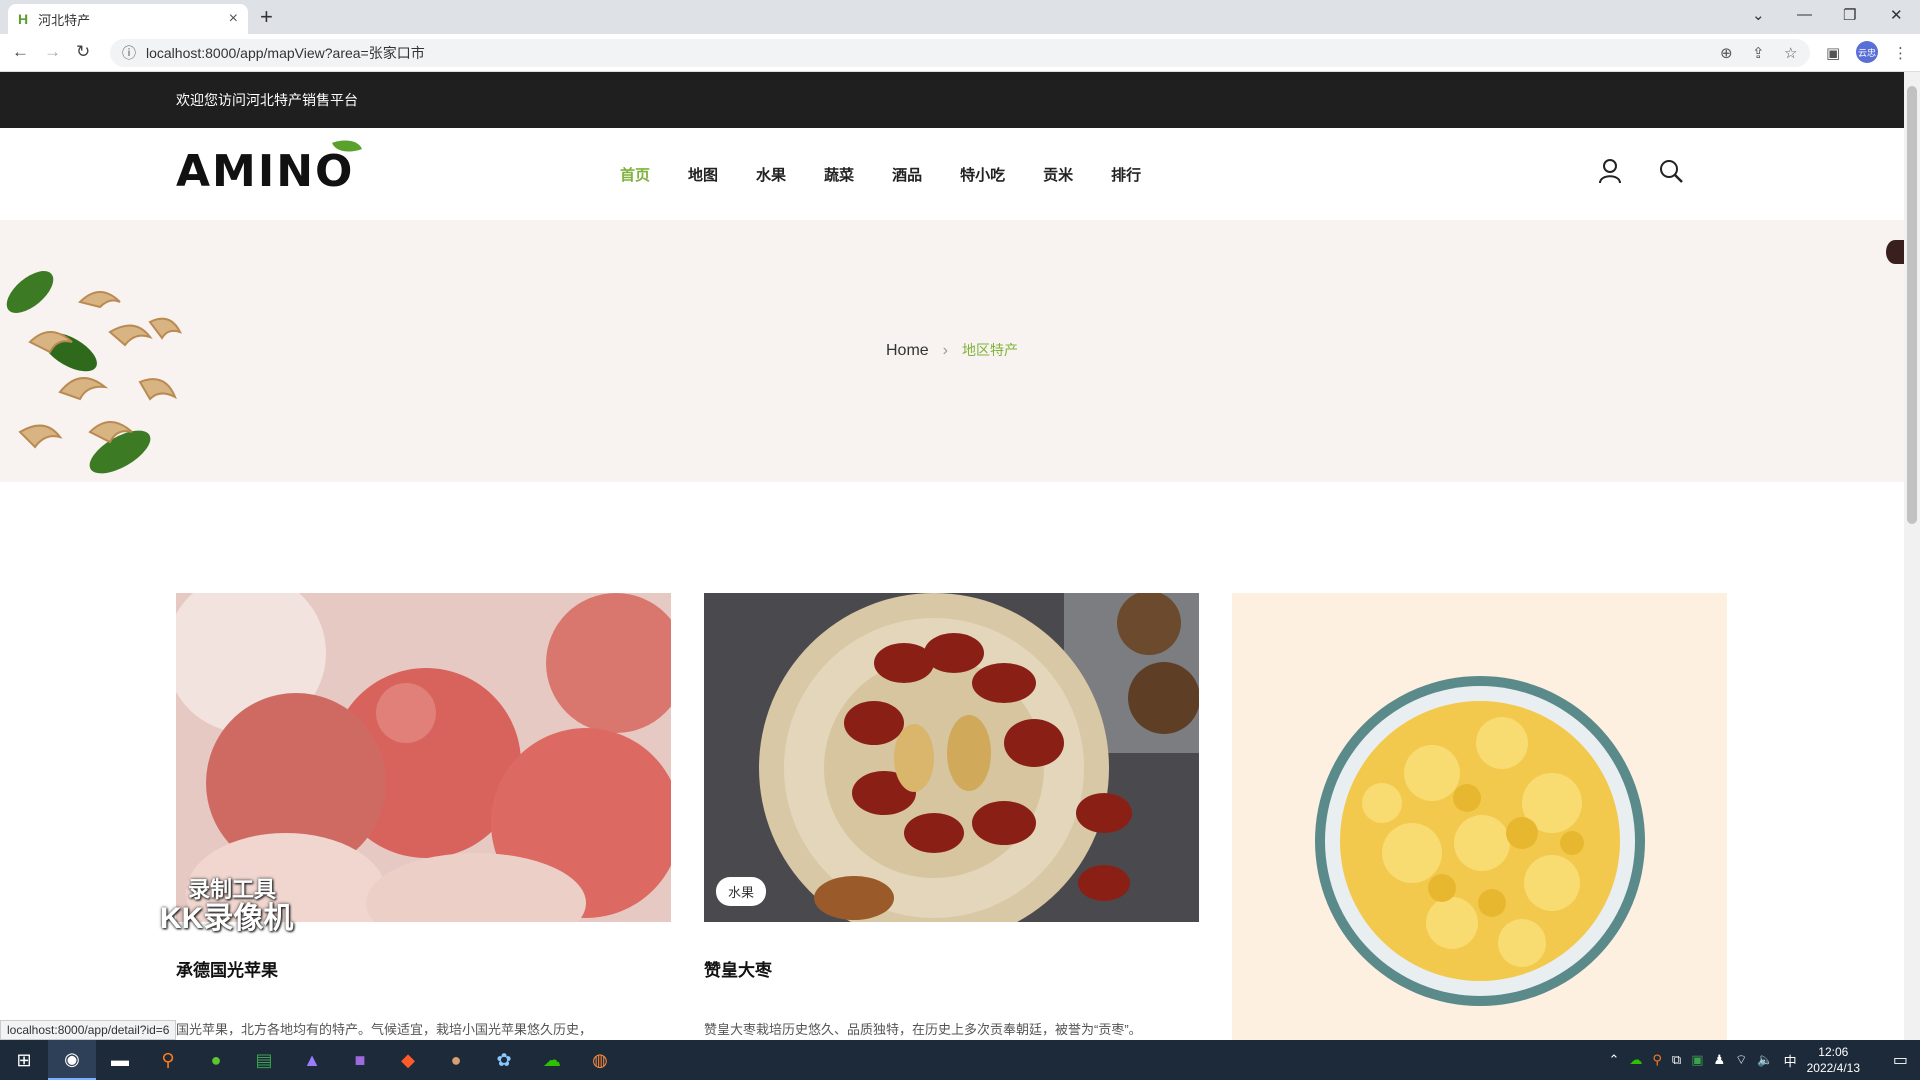 This screenshot has height=1080, width=1920. Describe the element at coordinates (1867, 52) in the screenshot. I see `profile-avatar: 云忠` at that location.